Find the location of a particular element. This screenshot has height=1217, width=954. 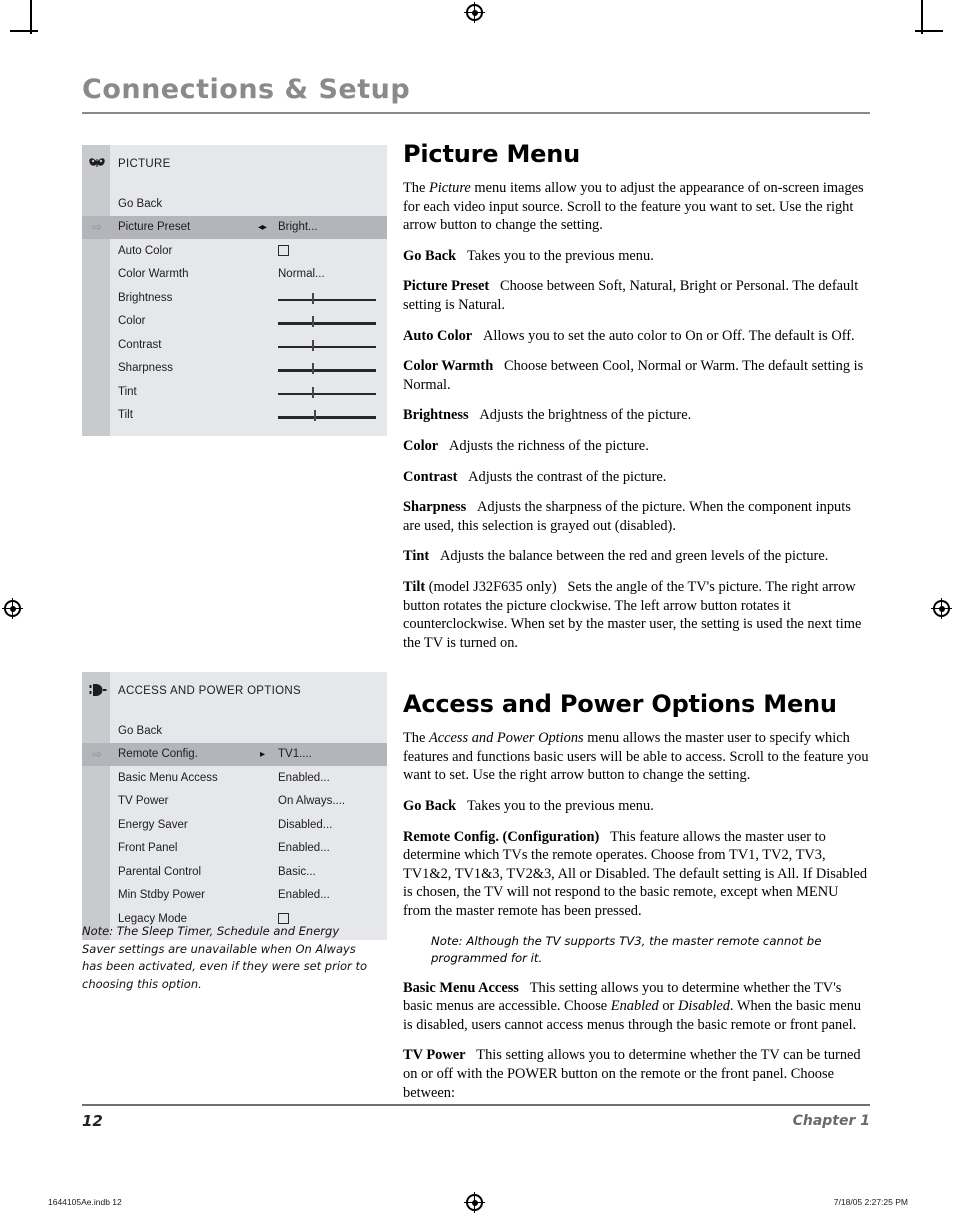

tint-slider is located at coordinates (327, 392).